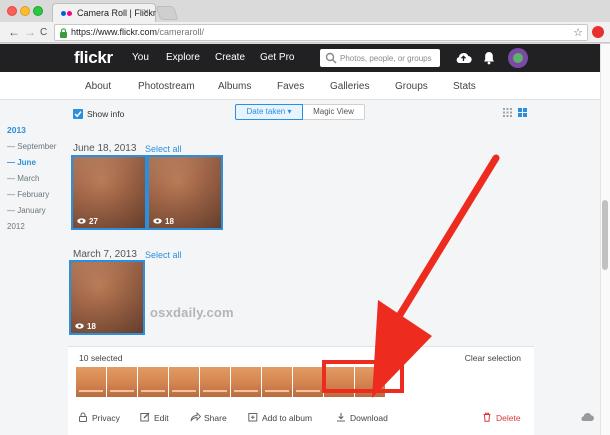 The width and height of the screenshot is (610, 435). Describe the element at coordinates (341, 417) in the screenshot. I see `download-icon` at that location.